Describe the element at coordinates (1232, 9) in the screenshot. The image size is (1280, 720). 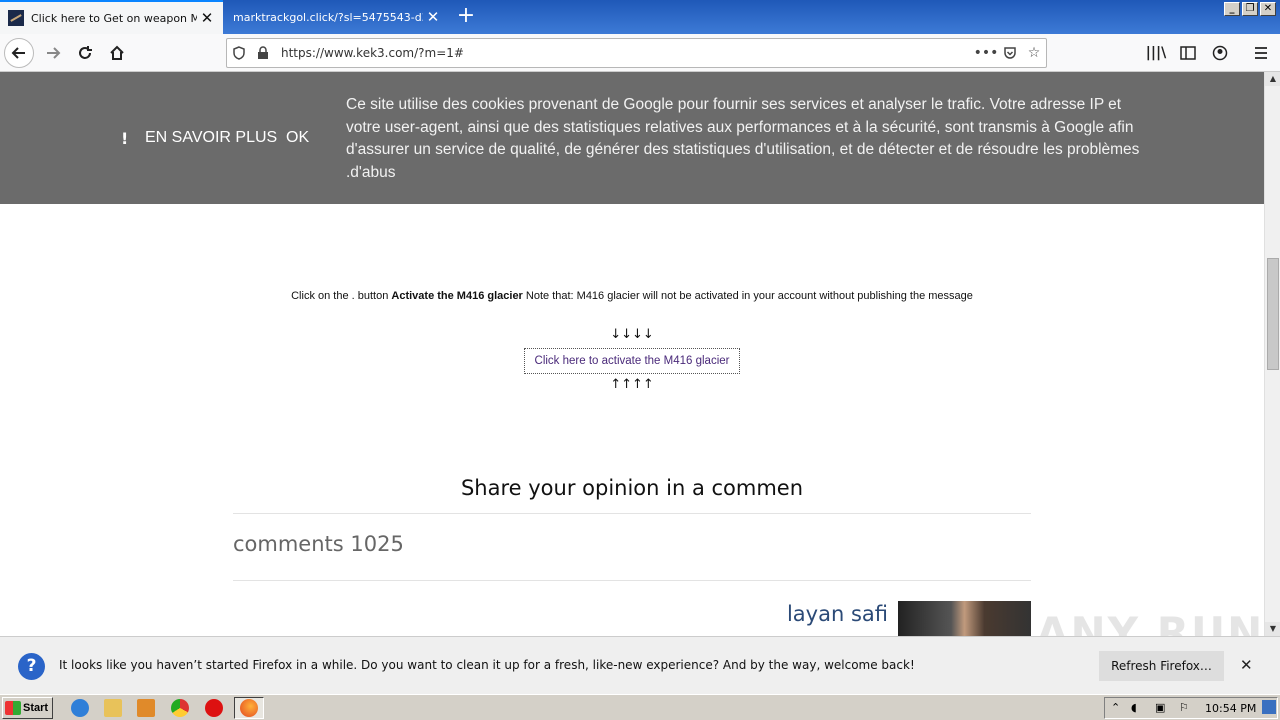
I see `minimize-button: _` at that location.